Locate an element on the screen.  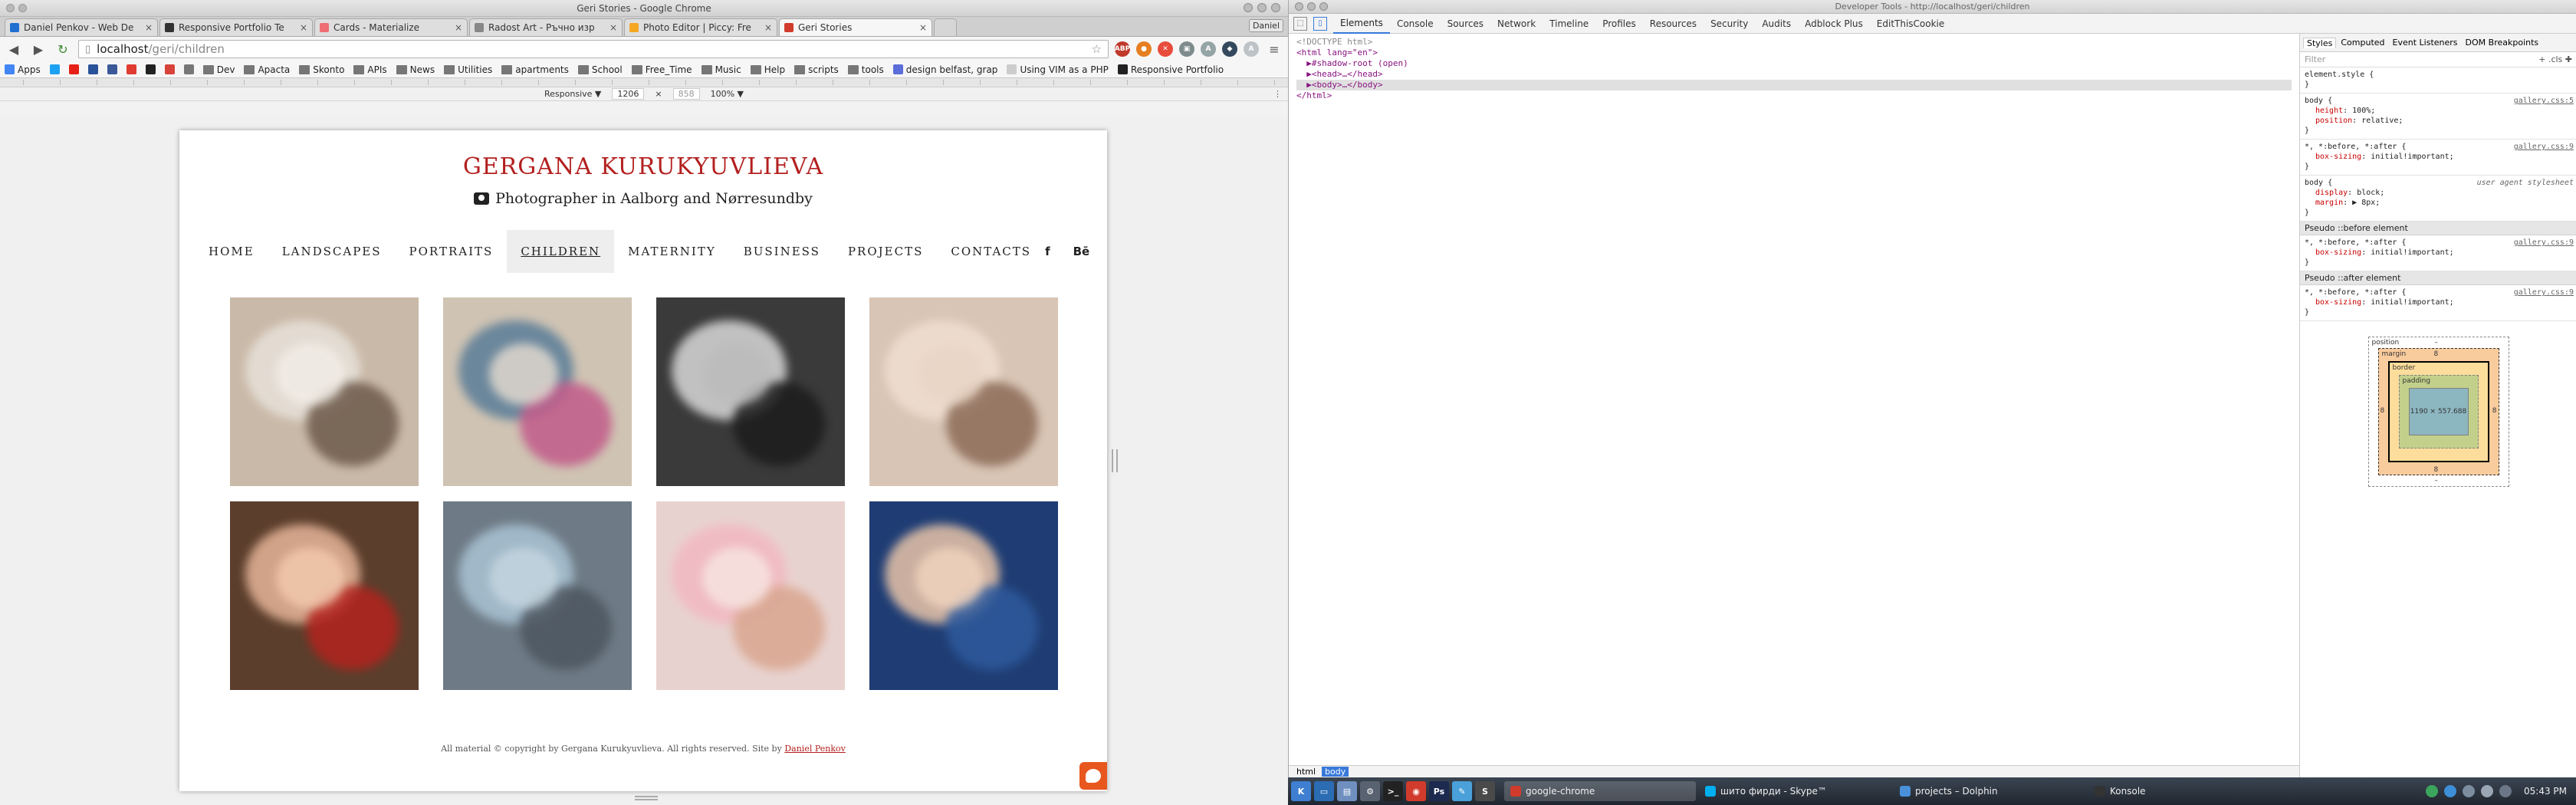
bookmark-folder: Free_Time is located at coordinates (661, 70).